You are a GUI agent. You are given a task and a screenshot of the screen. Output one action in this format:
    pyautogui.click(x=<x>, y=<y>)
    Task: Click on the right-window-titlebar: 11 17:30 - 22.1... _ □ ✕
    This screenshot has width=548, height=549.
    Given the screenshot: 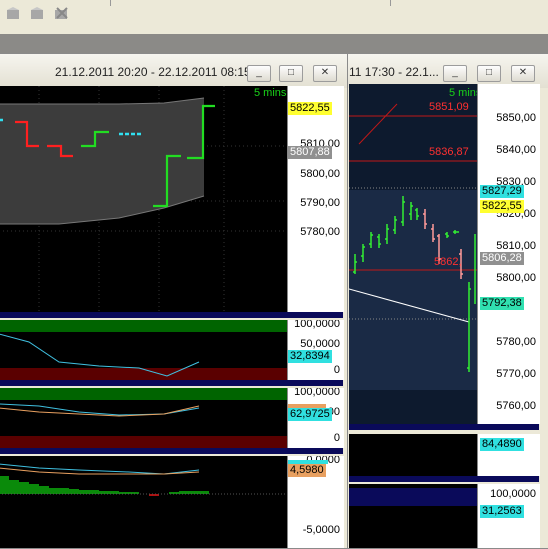 What is the action you would take?
    pyautogui.click(x=443, y=71)
    